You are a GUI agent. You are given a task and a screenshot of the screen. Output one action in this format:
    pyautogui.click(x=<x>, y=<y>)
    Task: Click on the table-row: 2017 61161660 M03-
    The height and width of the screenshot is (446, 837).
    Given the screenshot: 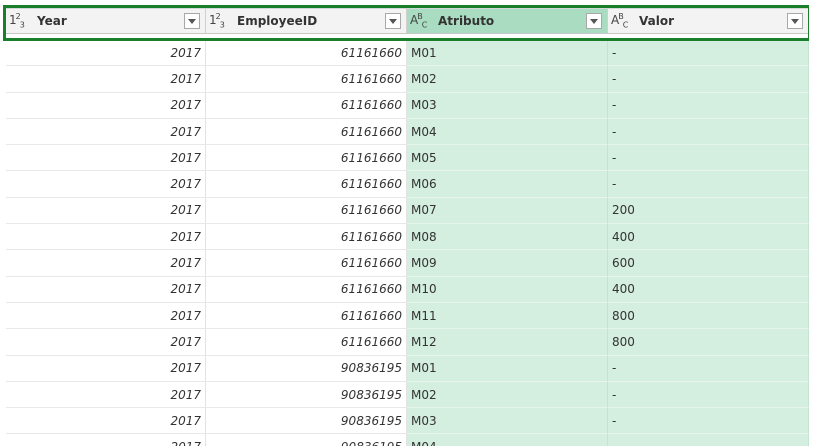 What is the action you would take?
    pyautogui.click(x=407, y=105)
    